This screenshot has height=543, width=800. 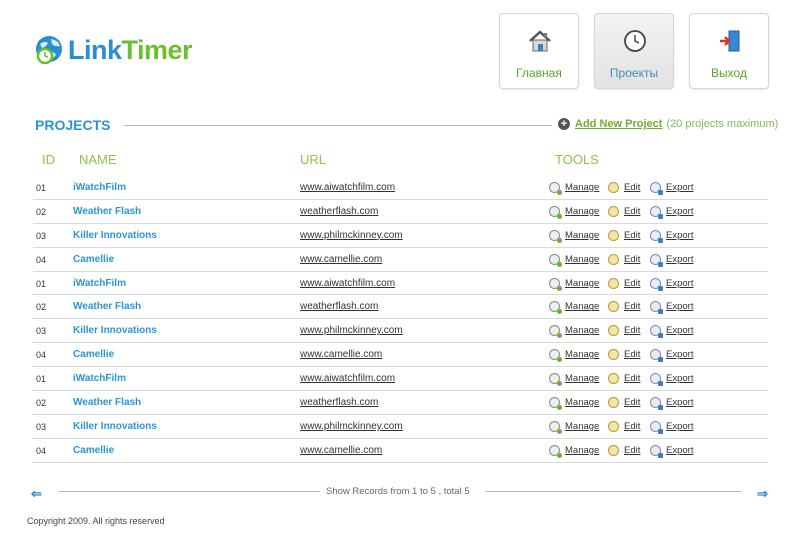 I want to click on add-project-area: + Add New Project (20 projects maximum), so click(x=668, y=124).